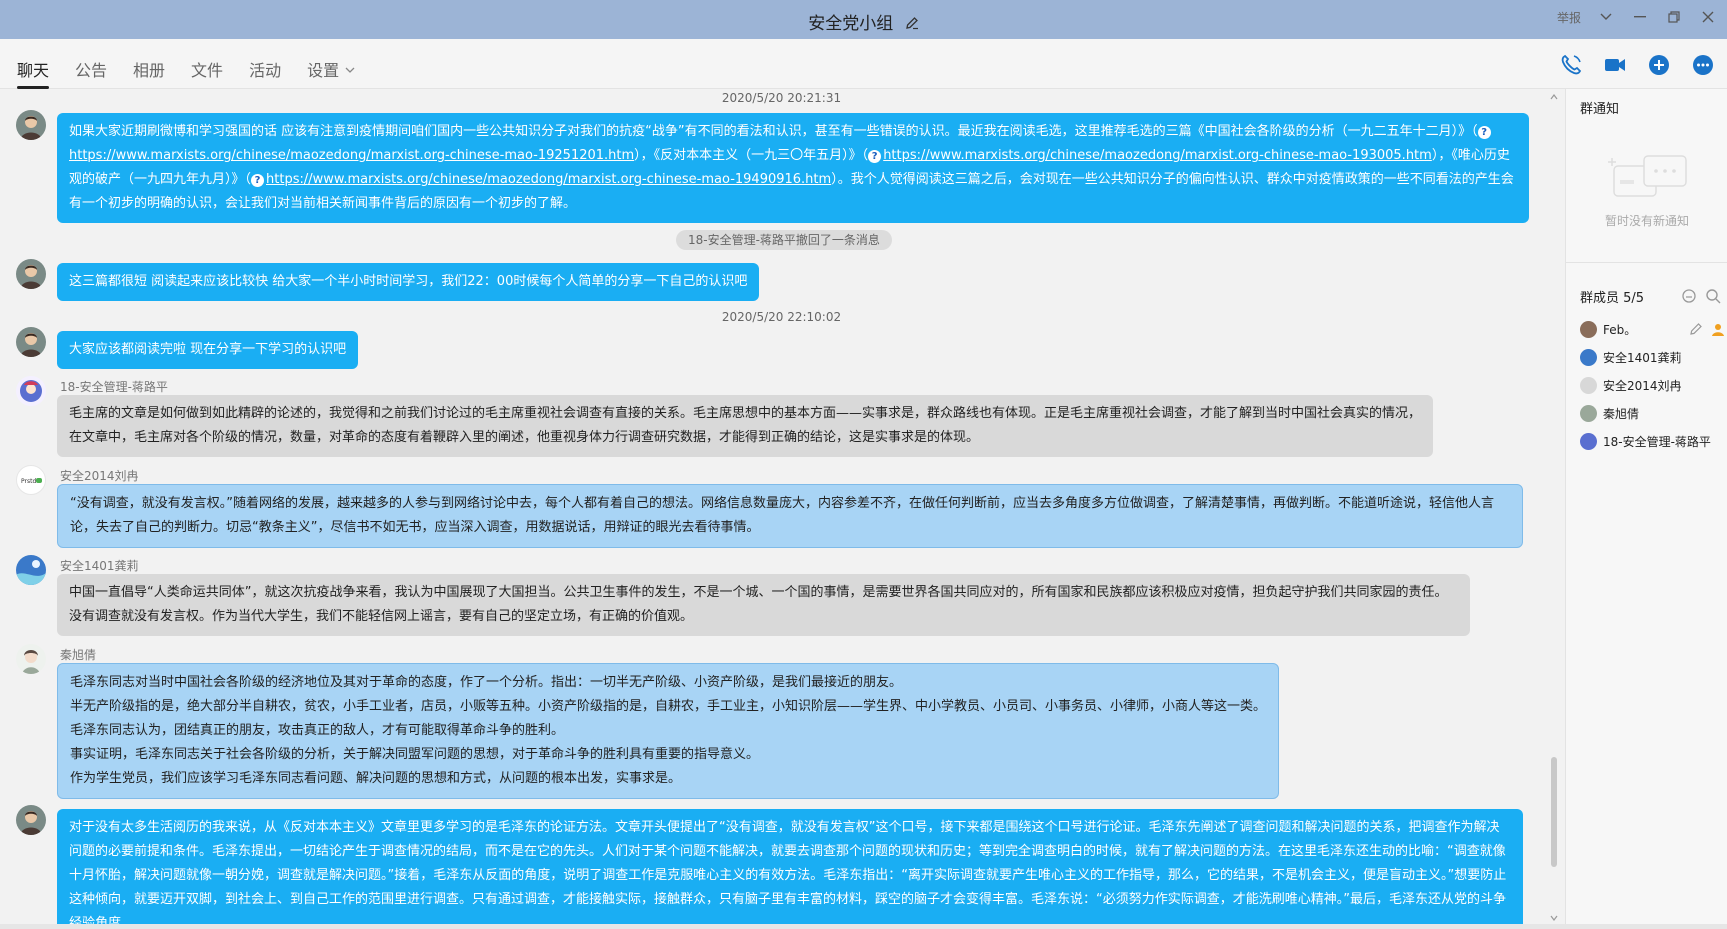  Describe the element at coordinates (317, 730) in the screenshot. I see `message-line: 毛泽东同志认为，团结真正的朋友，攻击真正的敌人，才有可能取得革命斗争的胜利。` at that location.